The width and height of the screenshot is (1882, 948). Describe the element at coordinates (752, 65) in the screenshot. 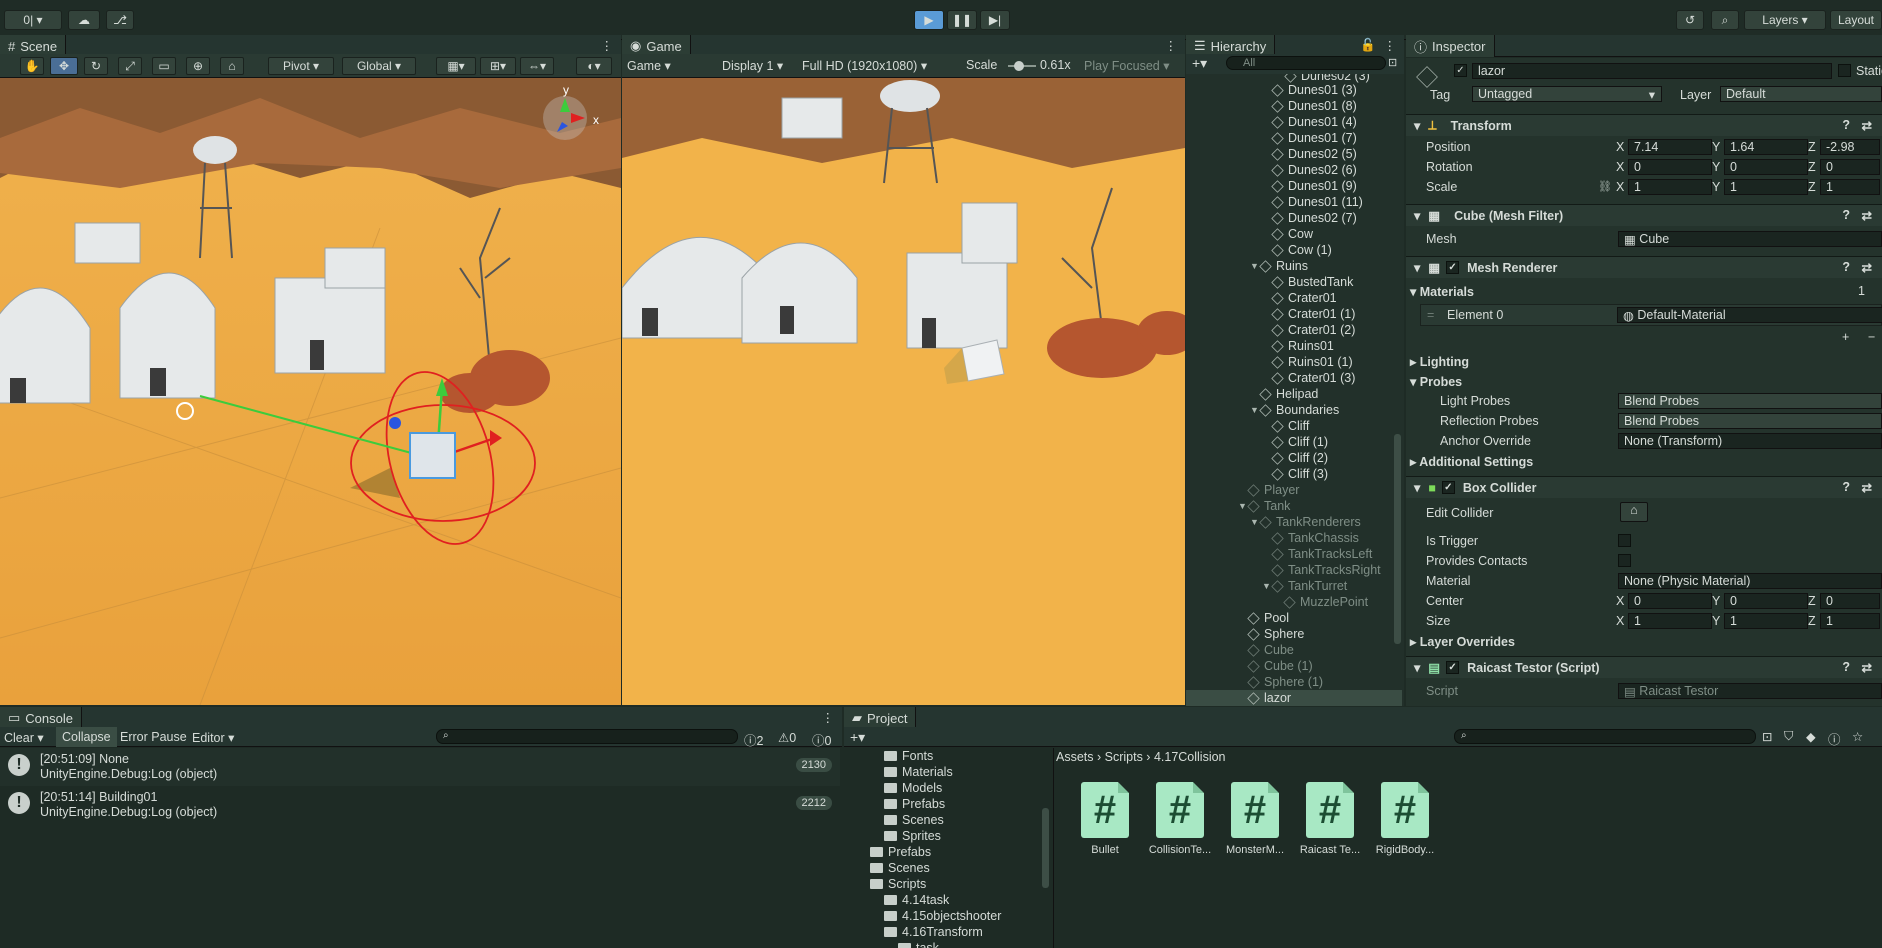

I see `display-dropdown: Display 1 ▾` at that location.